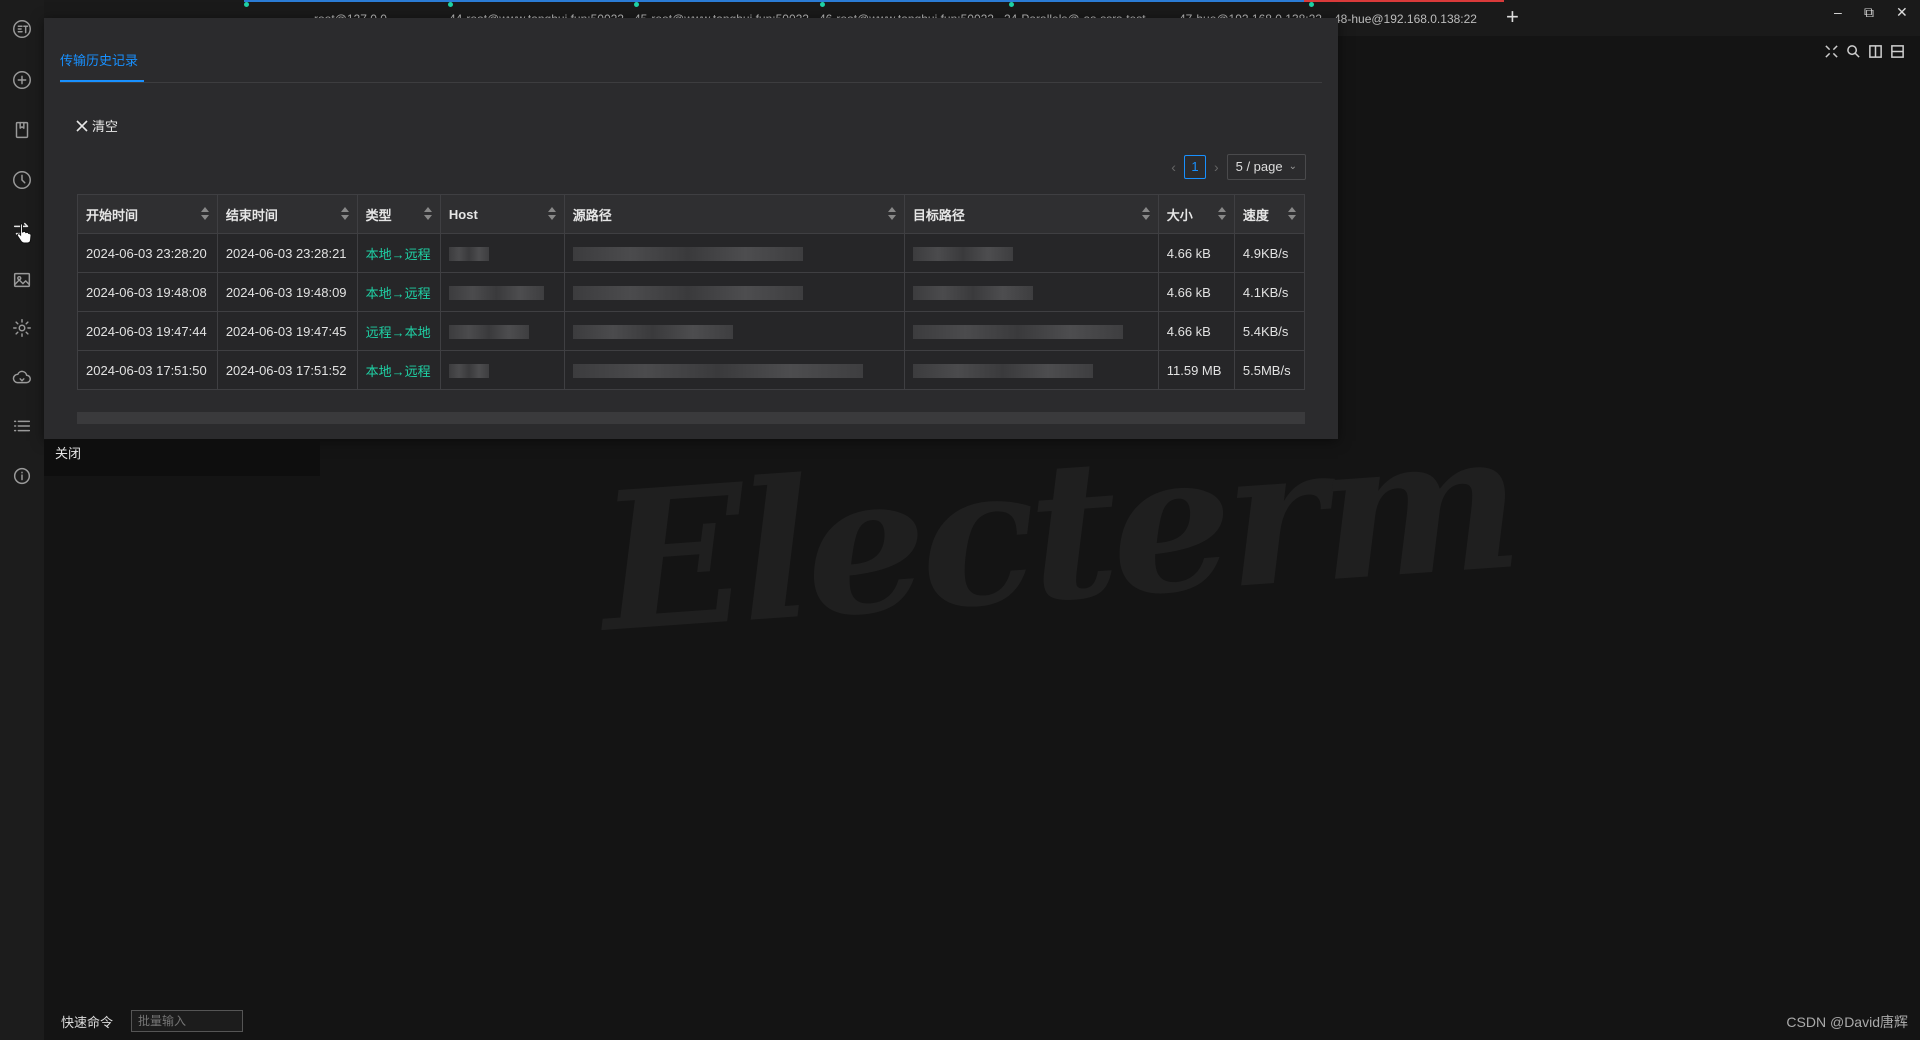 Image resolution: width=1920 pixels, height=1040 pixels. Describe the element at coordinates (1270, 370) in the screenshot. I see `speed-cell: 5.5MB/s` at that location.